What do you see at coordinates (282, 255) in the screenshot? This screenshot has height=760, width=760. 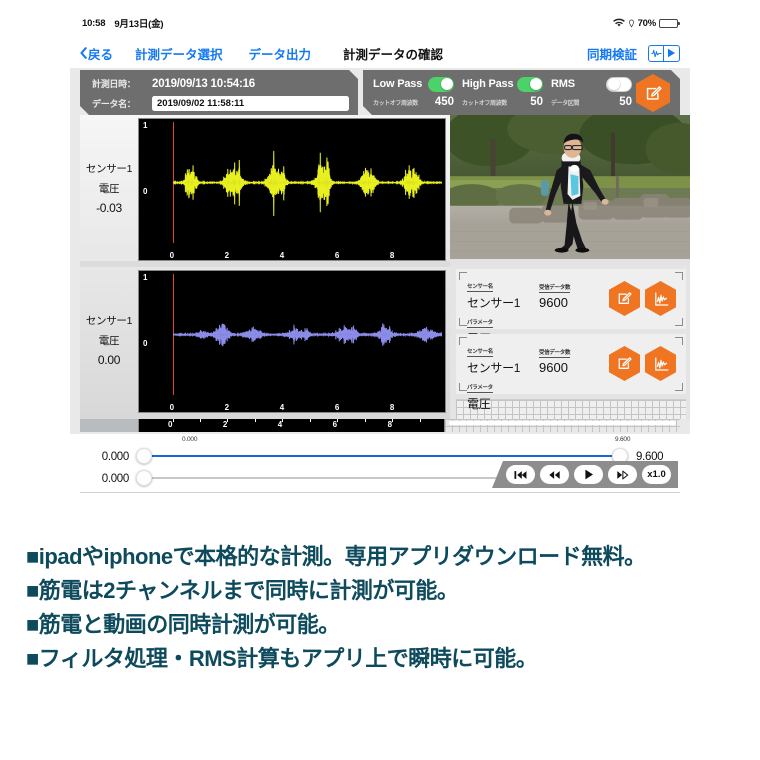 I see `chart1-xtick-4: 4` at bounding box center [282, 255].